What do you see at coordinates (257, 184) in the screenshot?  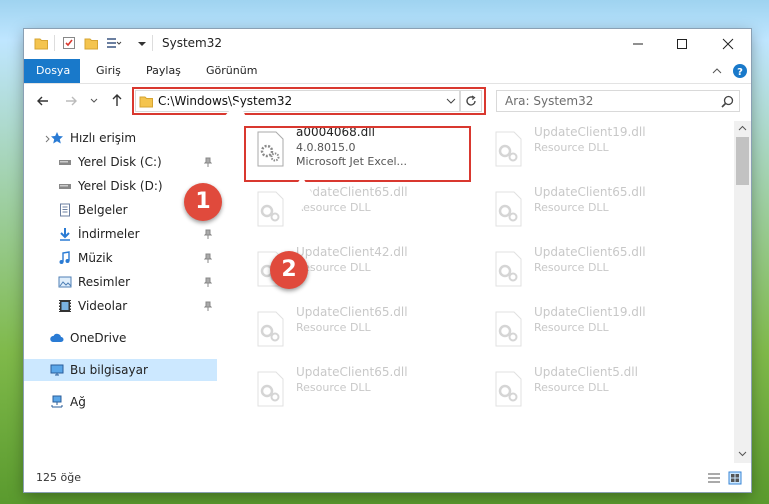 I see `annotation-arrows` at bounding box center [257, 184].